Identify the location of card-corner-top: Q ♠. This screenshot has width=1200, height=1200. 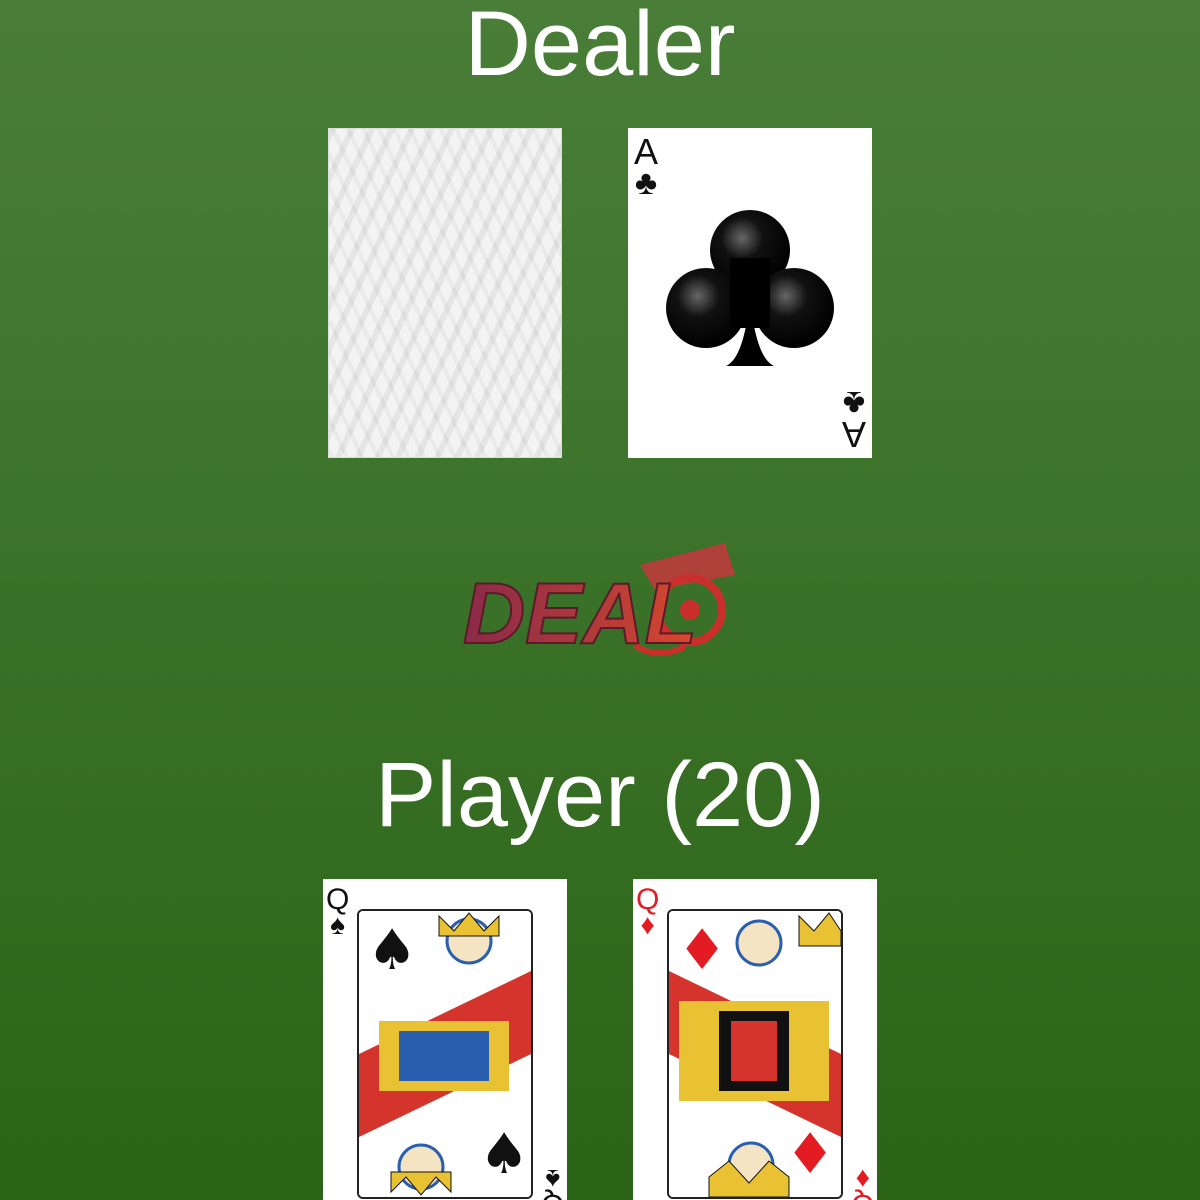
(338, 911).